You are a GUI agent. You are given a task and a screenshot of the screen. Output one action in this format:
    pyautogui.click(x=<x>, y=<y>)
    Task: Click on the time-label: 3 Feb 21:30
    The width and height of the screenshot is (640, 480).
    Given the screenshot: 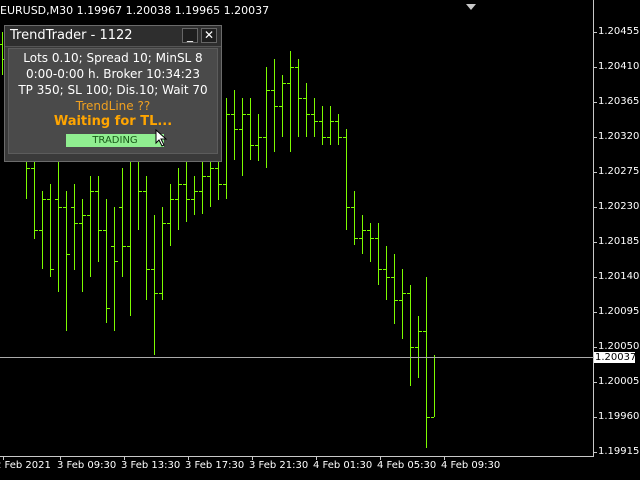 What is the action you would take?
    pyautogui.click(x=279, y=465)
    